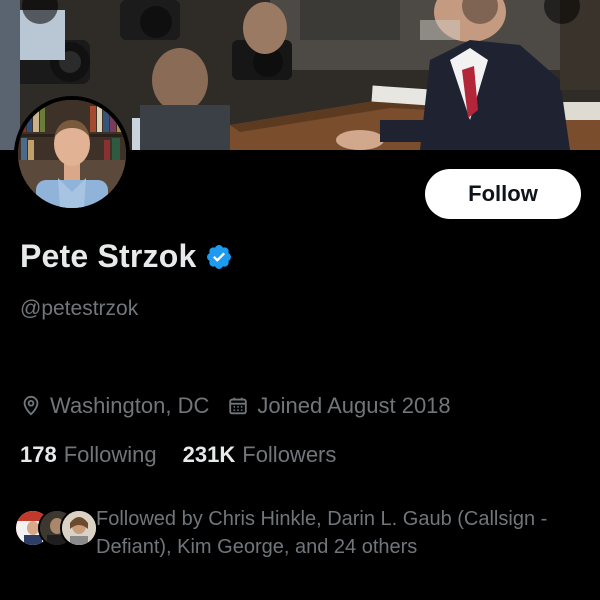  What do you see at coordinates (31, 405) in the screenshot?
I see `location-pin-icon` at bounding box center [31, 405].